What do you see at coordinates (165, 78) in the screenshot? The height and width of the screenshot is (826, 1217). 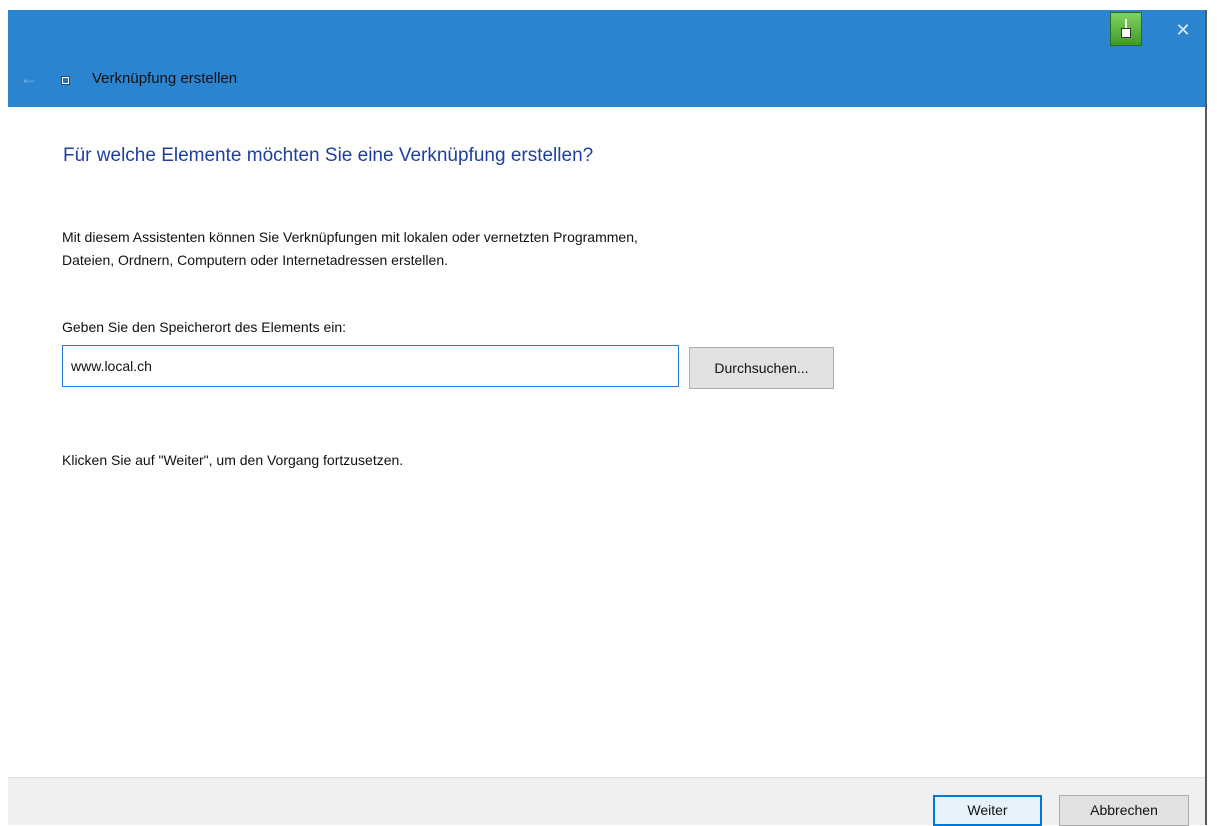 I see `window-title: Verknüpfung erstellen` at bounding box center [165, 78].